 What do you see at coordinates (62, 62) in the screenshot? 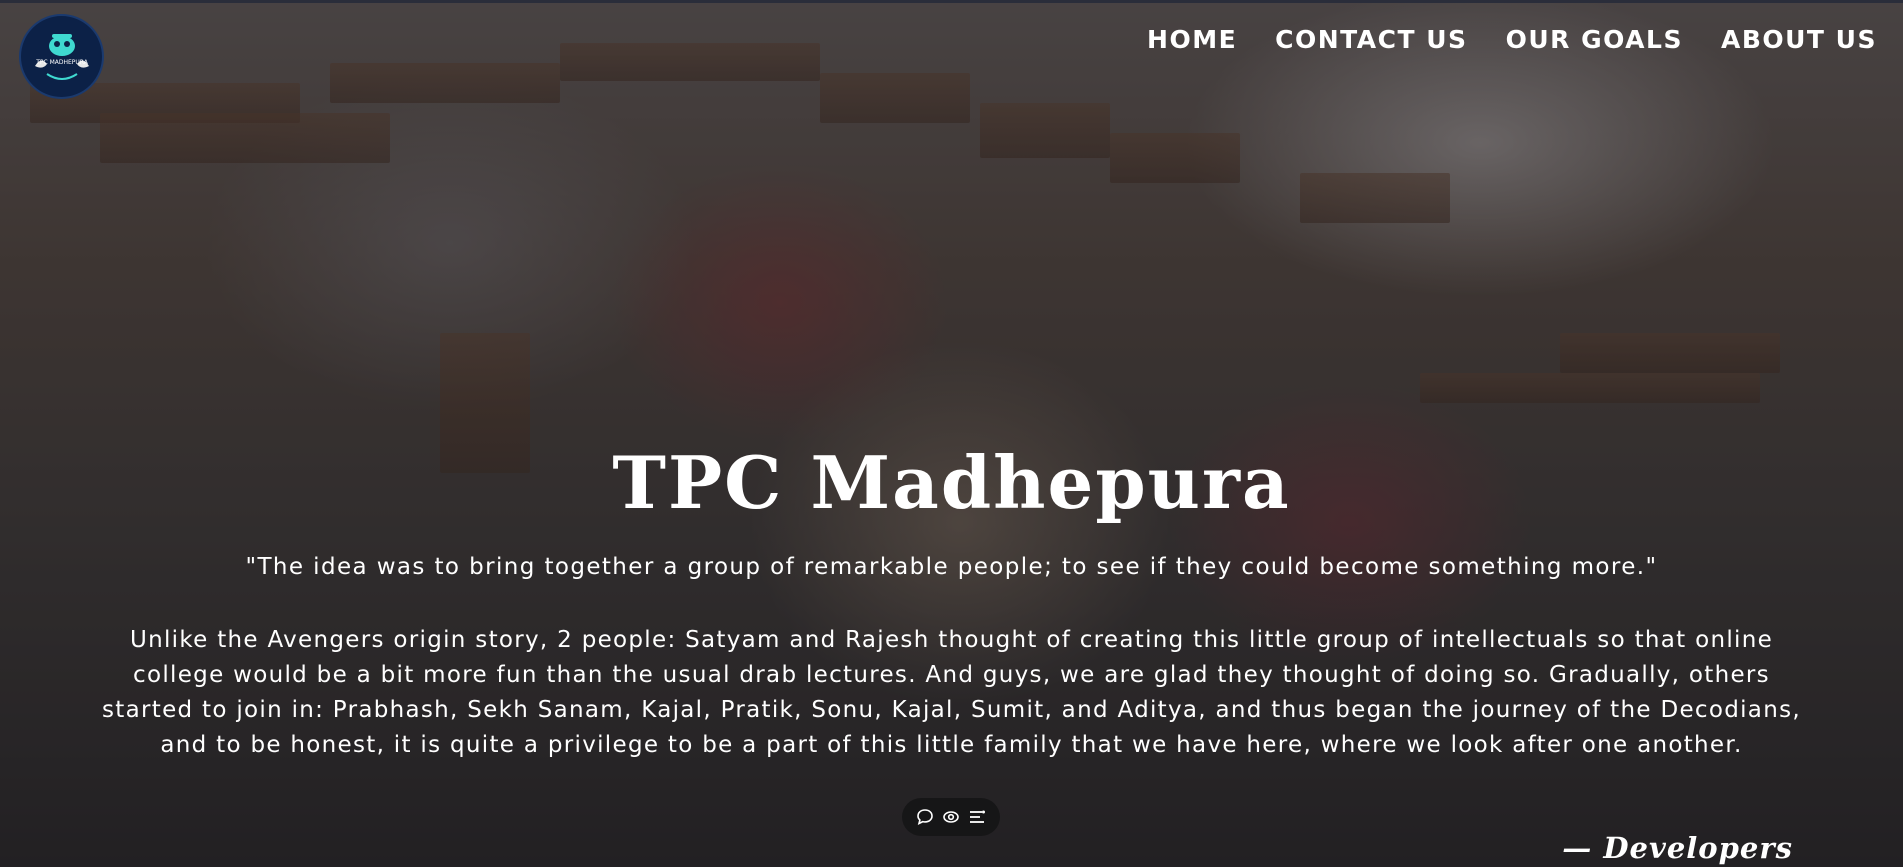
I see `logo-text: TPC MADHEPURA` at bounding box center [62, 62].